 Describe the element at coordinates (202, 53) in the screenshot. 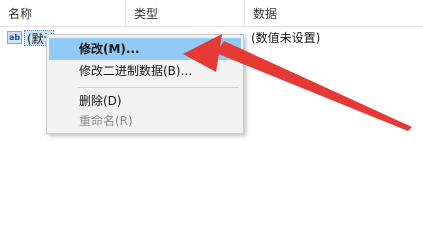

I see `arrow-head` at that location.